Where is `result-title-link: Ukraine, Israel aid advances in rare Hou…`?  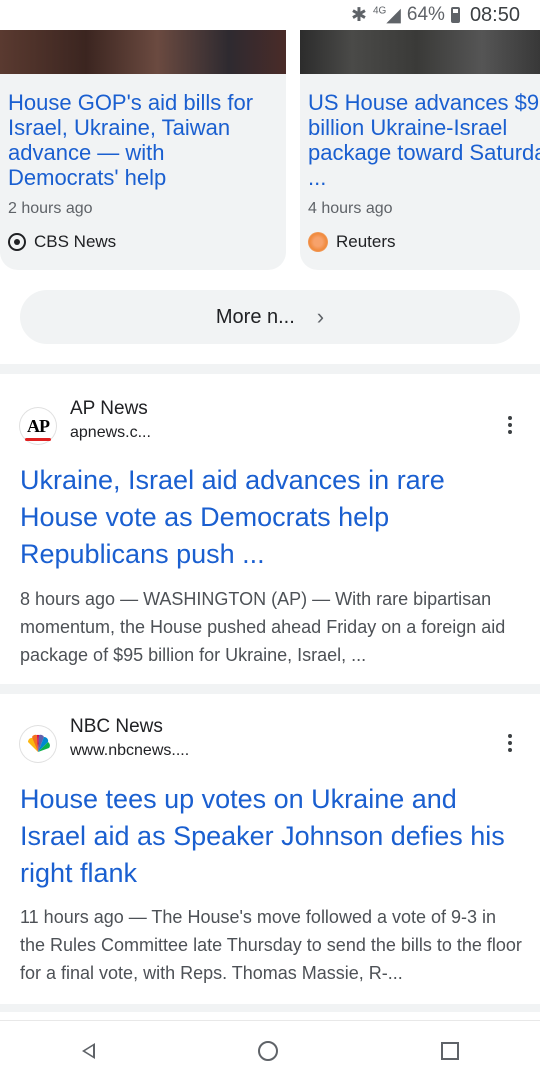 result-title-link: Ukraine, Israel aid advances in rare Hou… is located at coordinates (272, 517).